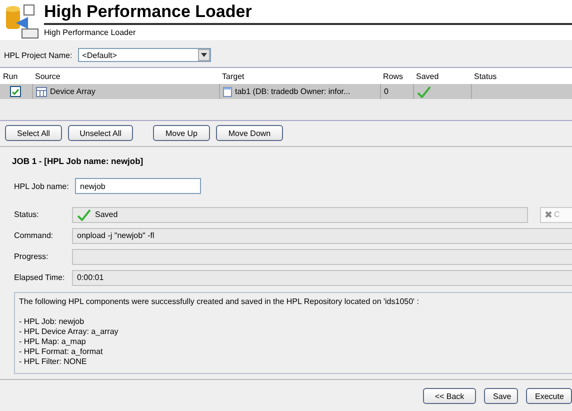 The image size is (572, 411). I want to click on grid-icon, so click(41, 91).